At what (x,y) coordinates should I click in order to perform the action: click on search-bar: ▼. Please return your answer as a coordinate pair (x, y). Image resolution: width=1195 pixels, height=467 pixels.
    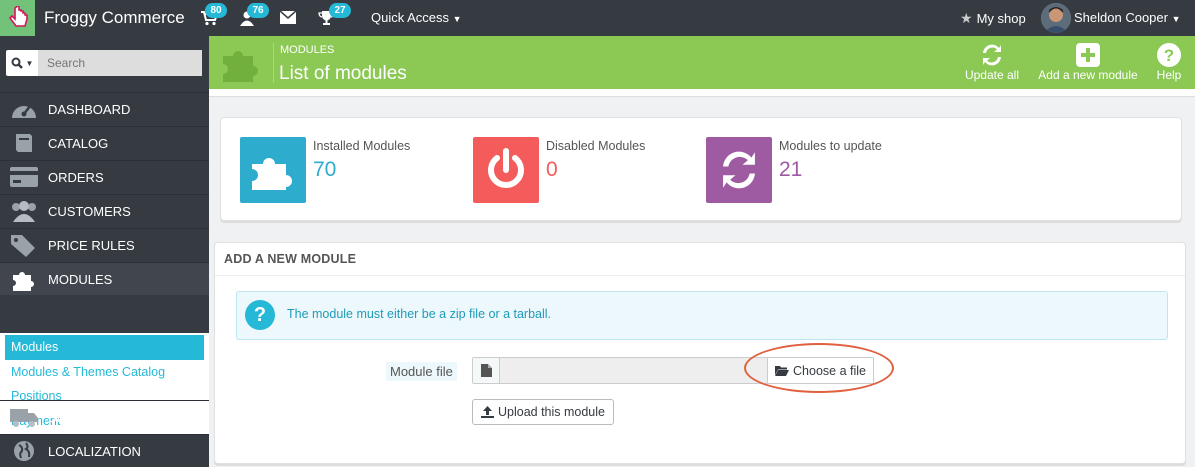
    Looking at the image, I should click on (104, 63).